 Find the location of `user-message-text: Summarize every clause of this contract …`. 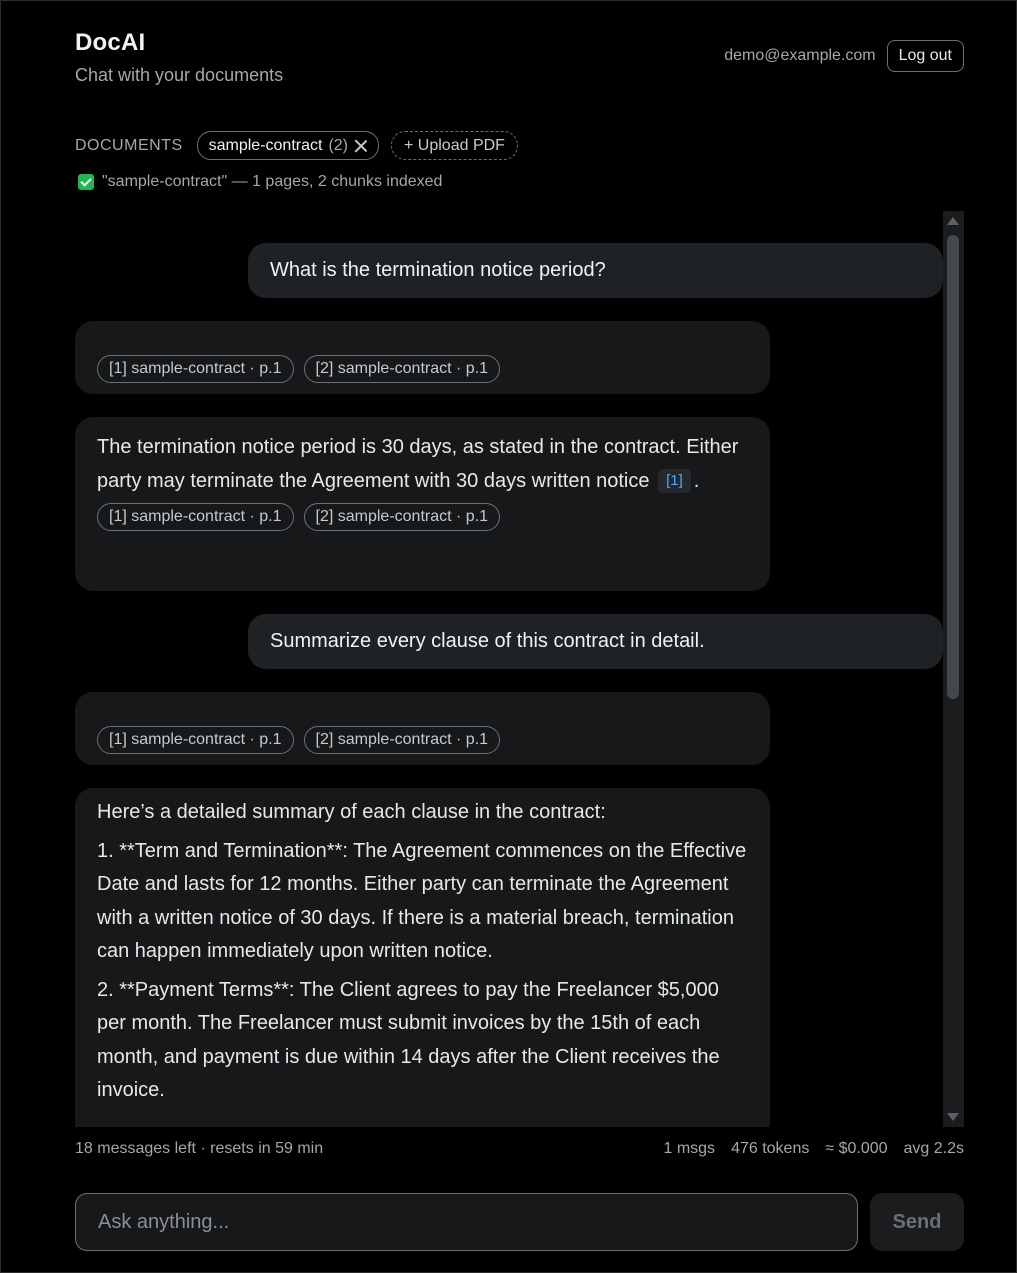

user-message-text: Summarize every clause of this contract … is located at coordinates (487, 641).